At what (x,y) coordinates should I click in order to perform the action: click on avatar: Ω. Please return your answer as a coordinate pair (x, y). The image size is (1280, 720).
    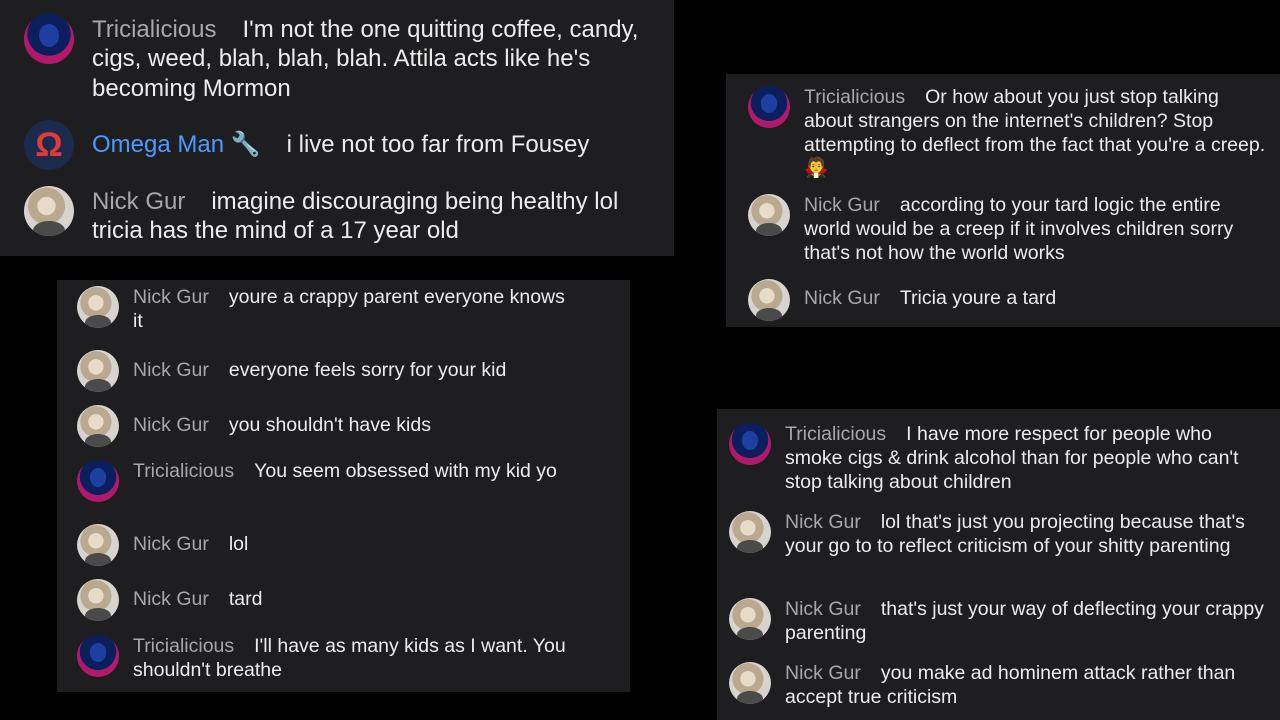
    Looking at the image, I should click on (49, 145).